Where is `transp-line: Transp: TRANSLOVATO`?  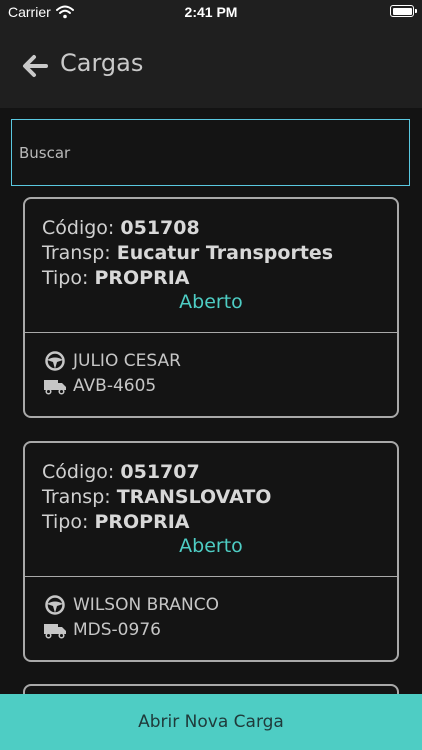
transp-line: Transp: TRANSLOVATO is located at coordinates (219, 497).